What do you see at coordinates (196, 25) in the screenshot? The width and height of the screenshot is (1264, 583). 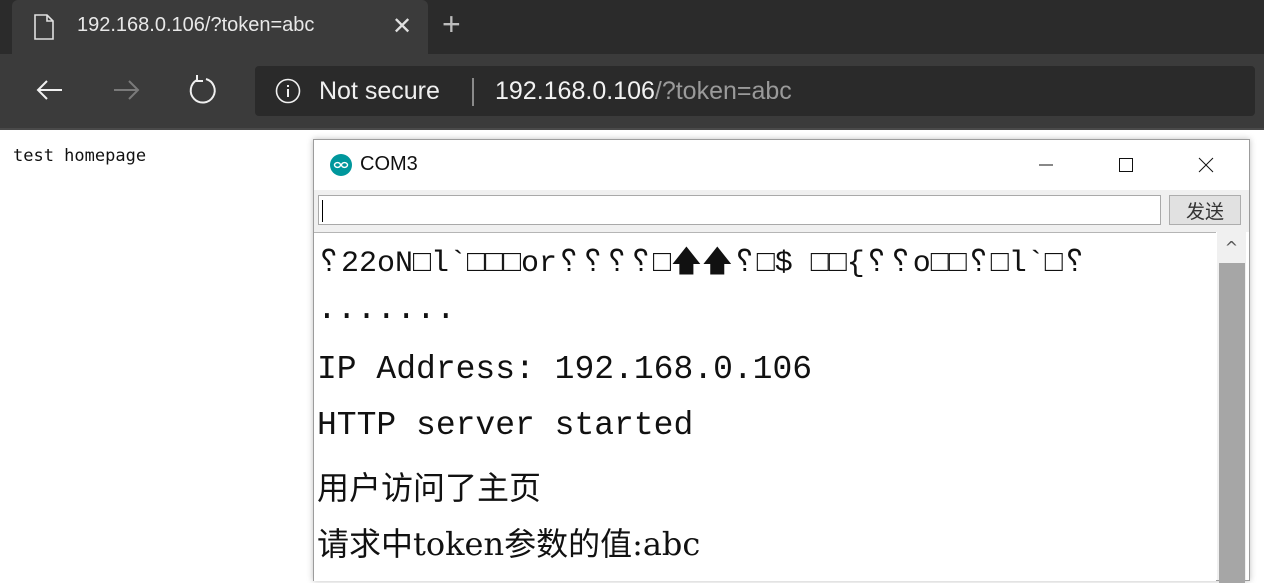 I see `tab-title: 192.168.0.106/?token=abc` at bounding box center [196, 25].